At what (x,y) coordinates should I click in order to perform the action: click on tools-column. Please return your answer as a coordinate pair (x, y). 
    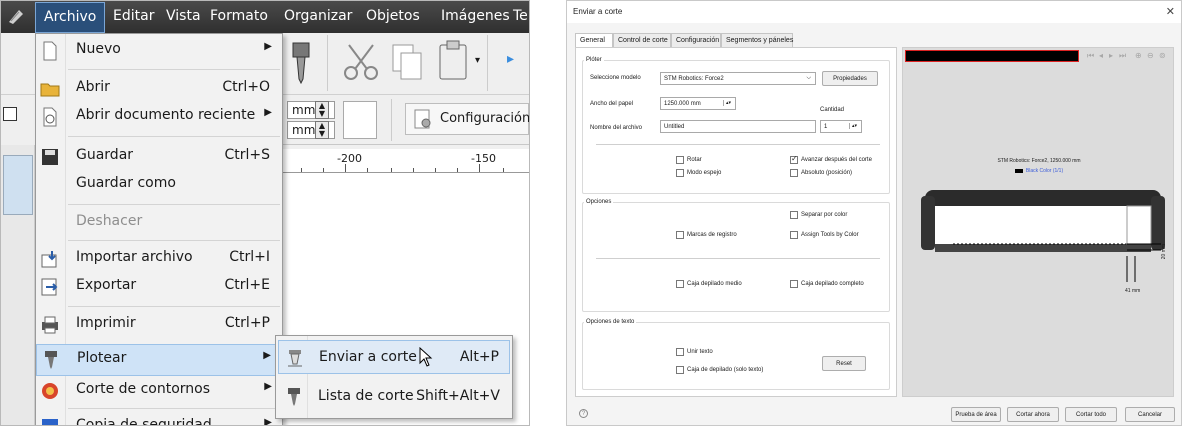
    Looking at the image, I should click on (18, 285).